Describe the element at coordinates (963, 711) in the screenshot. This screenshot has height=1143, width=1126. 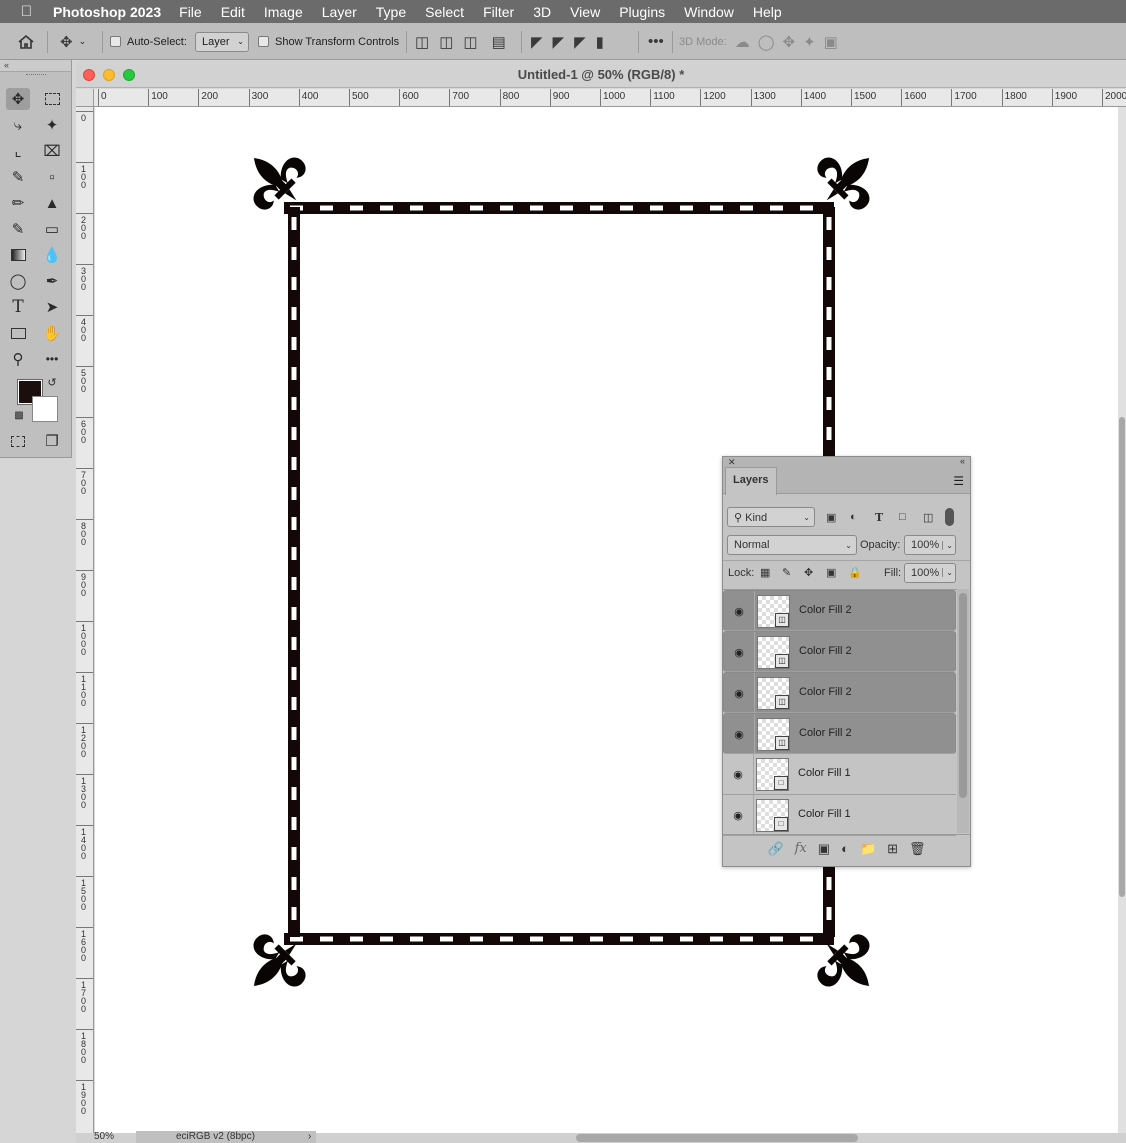
I see `layer-list-scrollbar` at that location.